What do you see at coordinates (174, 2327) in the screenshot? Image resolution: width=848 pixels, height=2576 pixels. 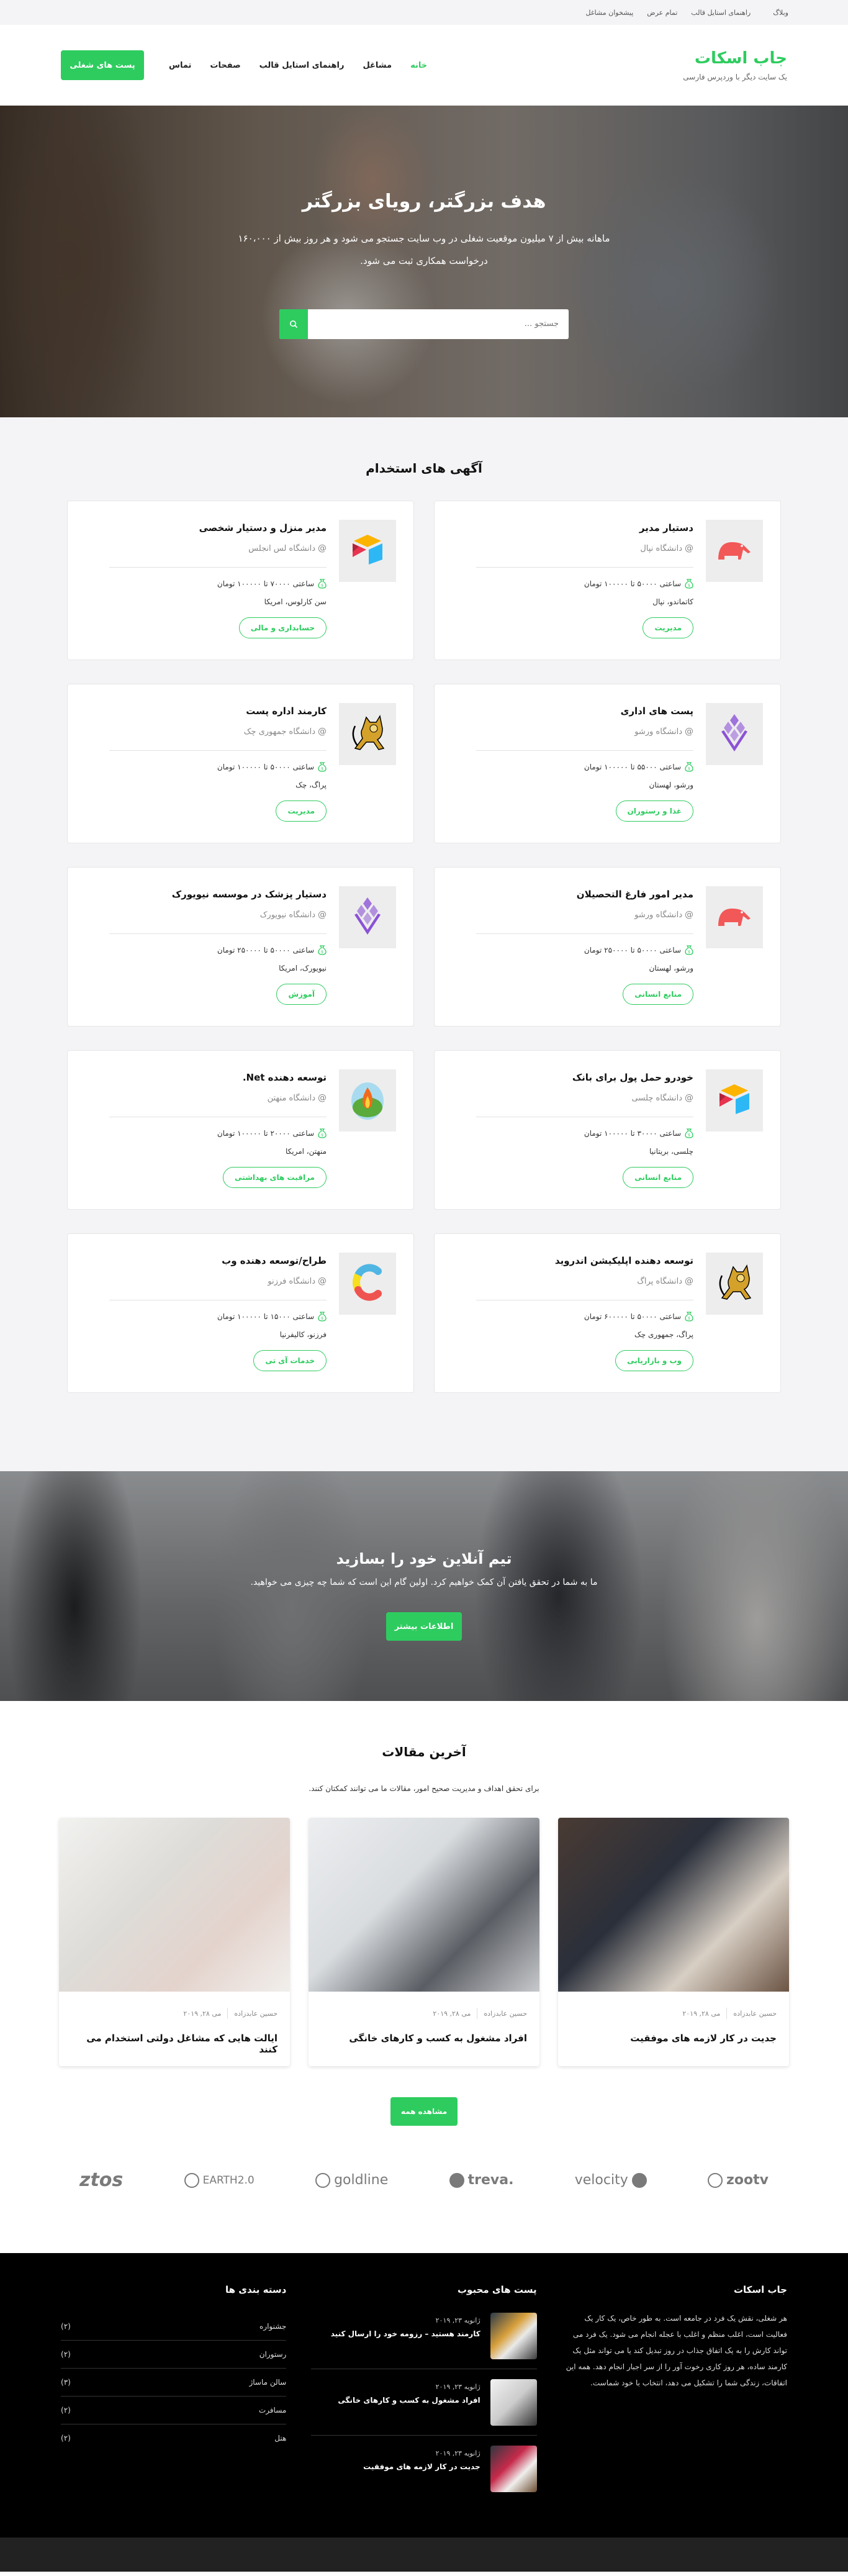 I see `category-item: جشنواره (۲)` at bounding box center [174, 2327].